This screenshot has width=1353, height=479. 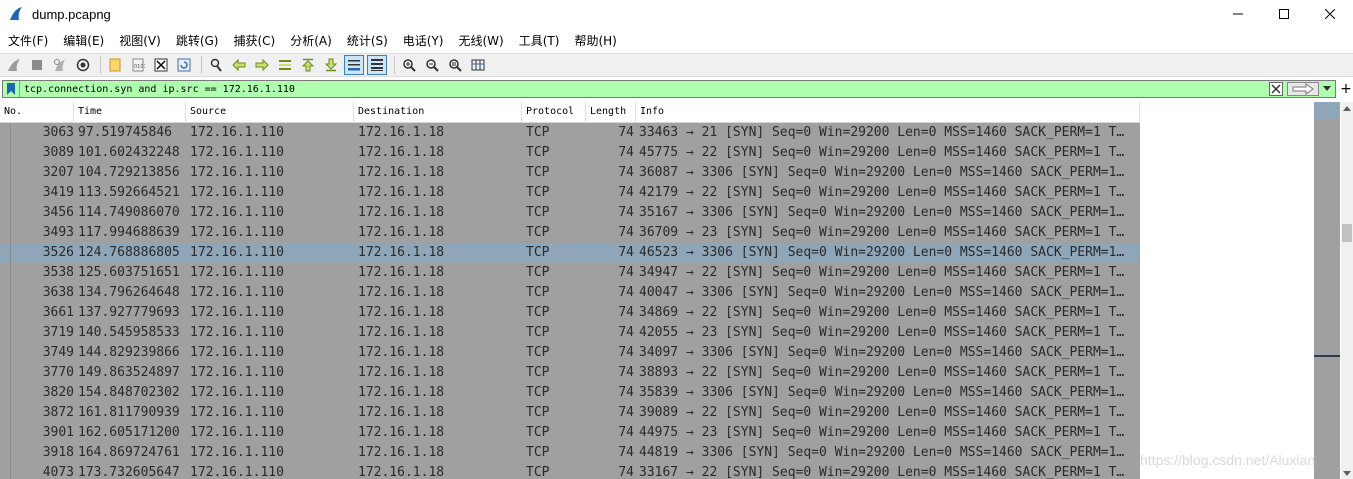 What do you see at coordinates (595, 40) in the screenshot?
I see `menu-help: 帮助(H)` at bounding box center [595, 40].